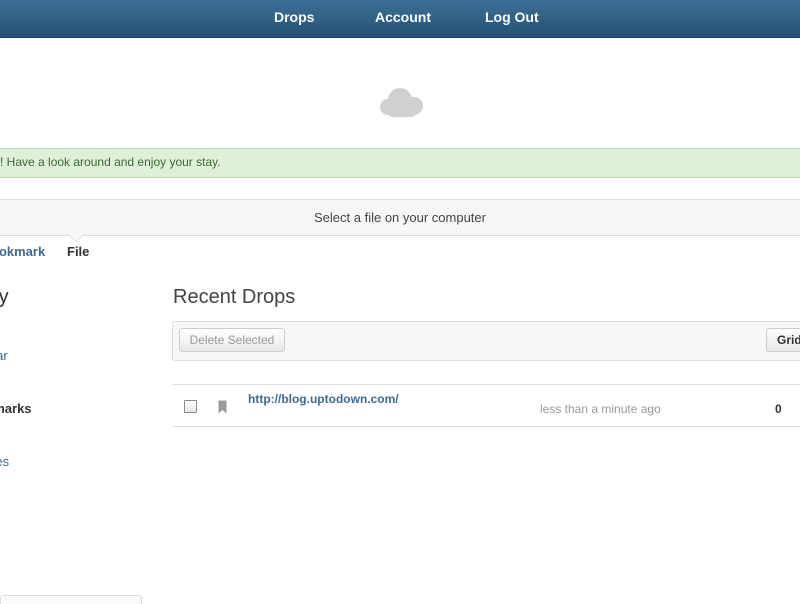 The width and height of the screenshot is (800, 604). I want to click on cloud-icon, so click(401, 102).